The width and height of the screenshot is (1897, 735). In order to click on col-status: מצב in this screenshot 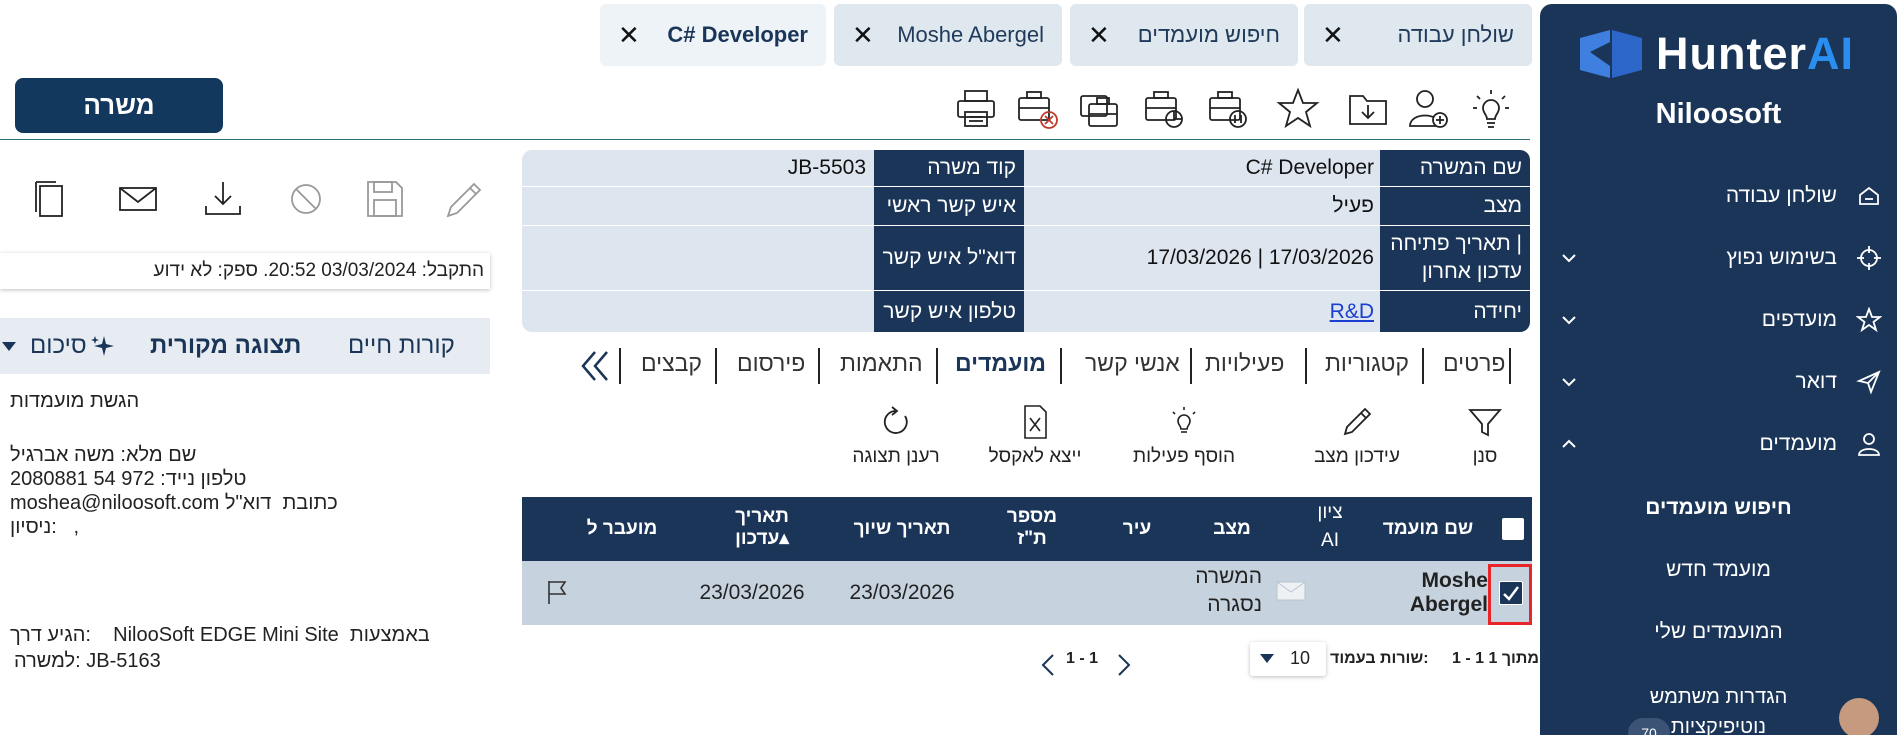, I will do `click(1232, 529)`.